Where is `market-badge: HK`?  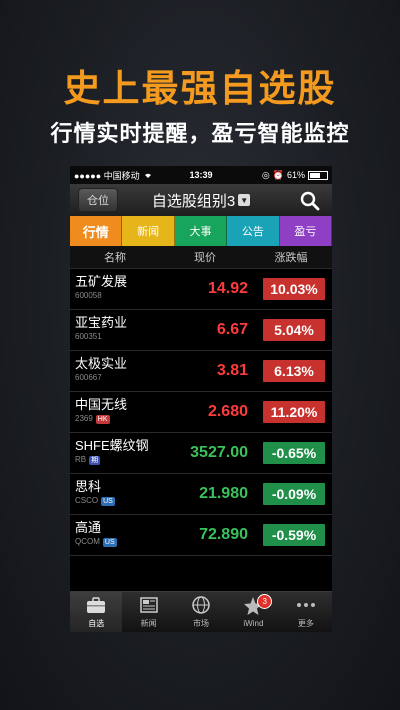
market-badge: HK is located at coordinates (102, 419).